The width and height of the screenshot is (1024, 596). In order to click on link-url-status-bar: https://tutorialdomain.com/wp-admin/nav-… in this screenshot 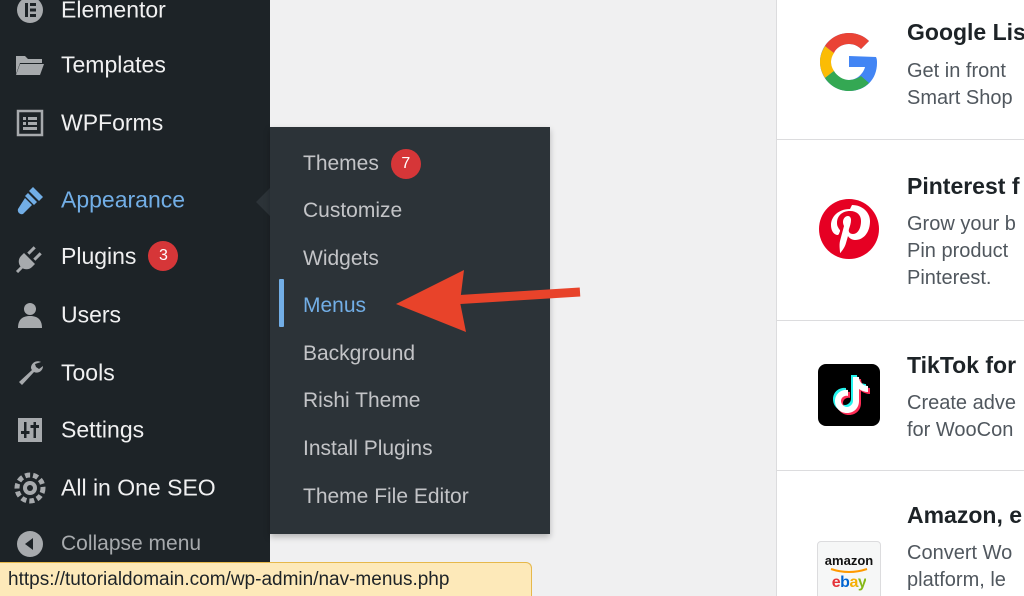, I will do `click(266, 579)`.